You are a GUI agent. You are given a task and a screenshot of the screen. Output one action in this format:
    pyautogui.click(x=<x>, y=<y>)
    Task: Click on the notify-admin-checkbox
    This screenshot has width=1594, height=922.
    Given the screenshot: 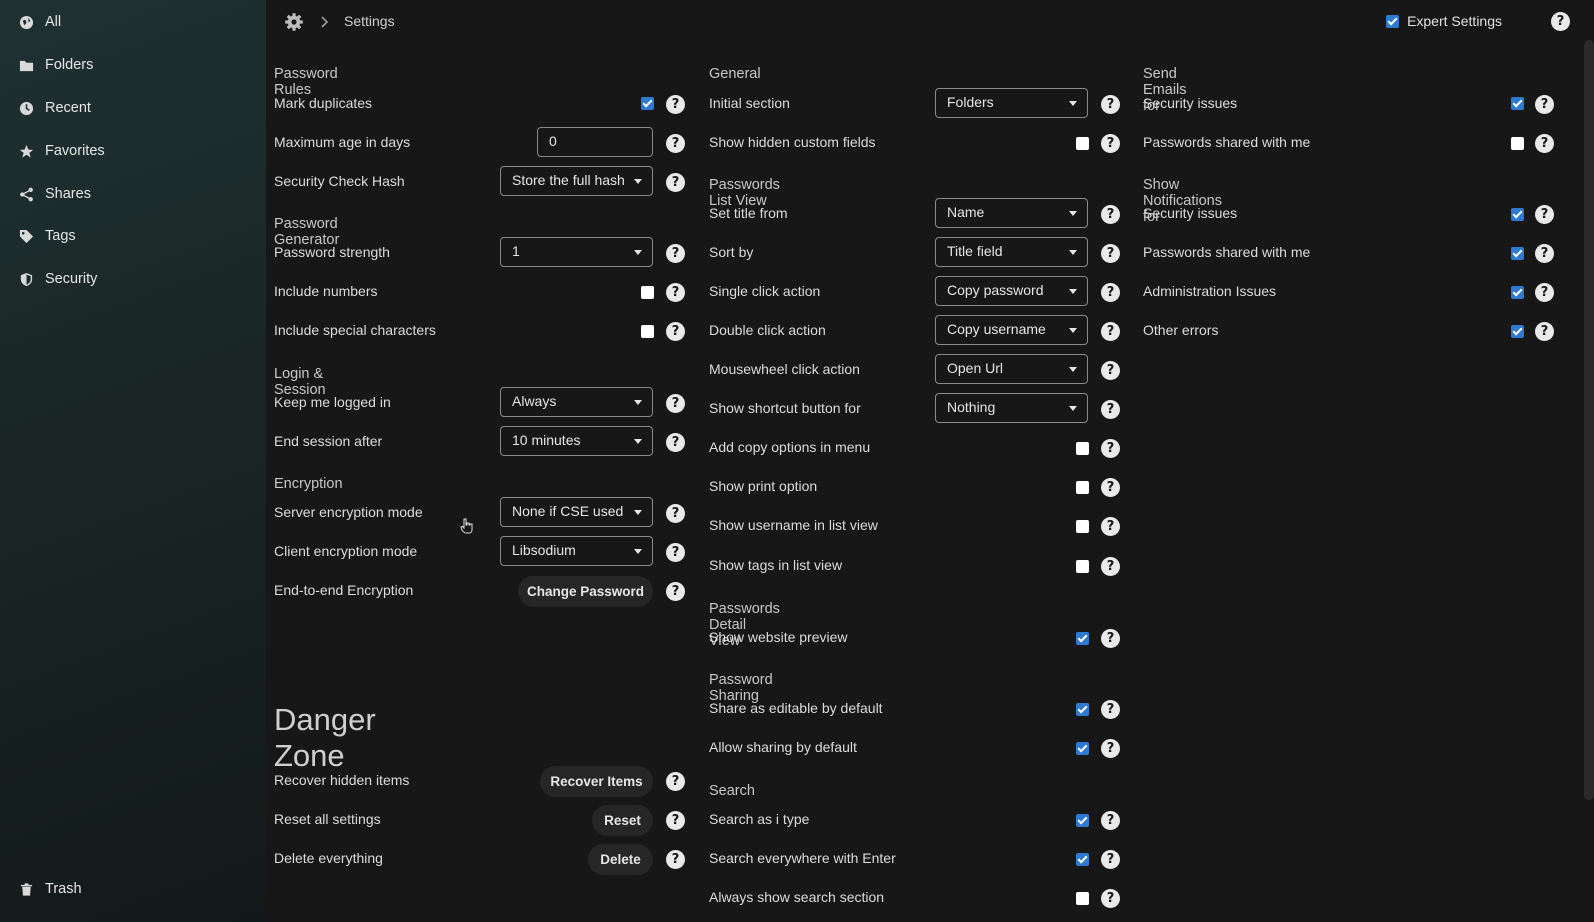 What is the action you would take?
    pyautogui.click(x=1517, y=292)
    